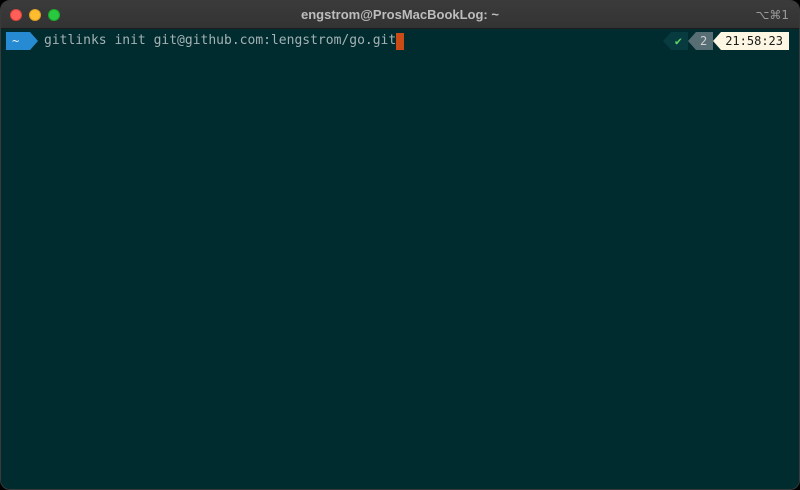 The width and height of the screenshot is (800, 490). What do you see at coordinates (679, 41) in the screenshot?
I see `checkmark-icon: ✔` at bounding box center [679, 41].